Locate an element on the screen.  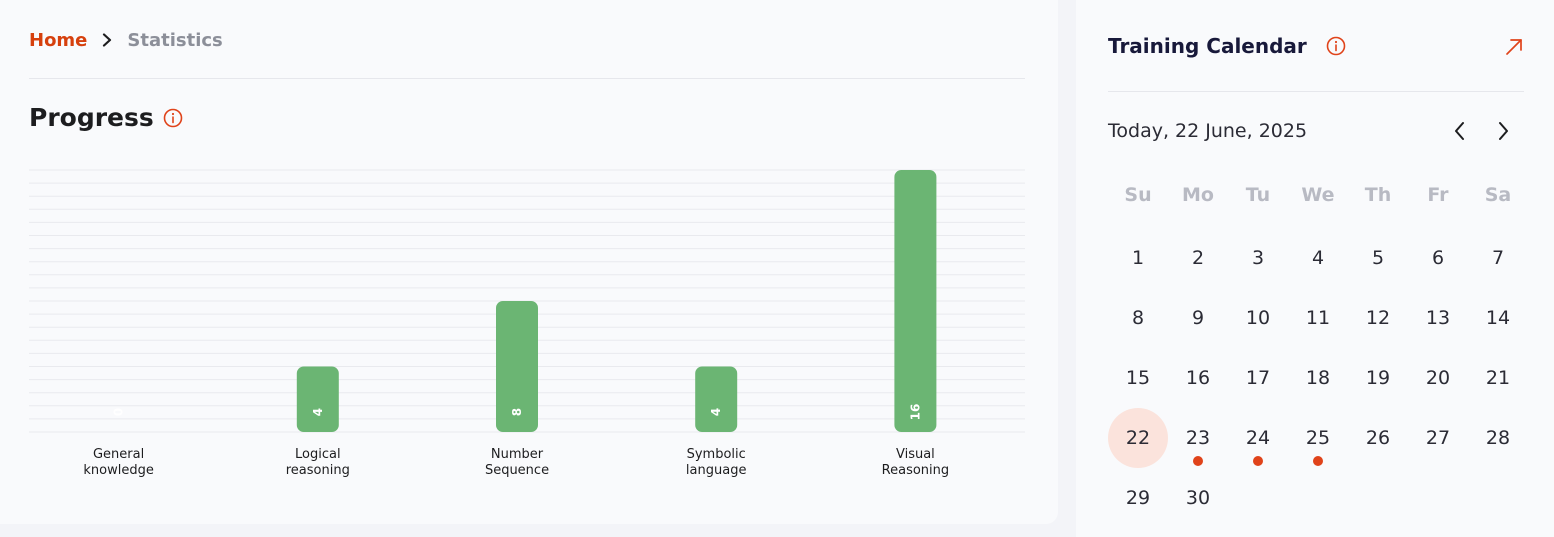
calendar-day: 14 is located at coordinates (1498, 318).